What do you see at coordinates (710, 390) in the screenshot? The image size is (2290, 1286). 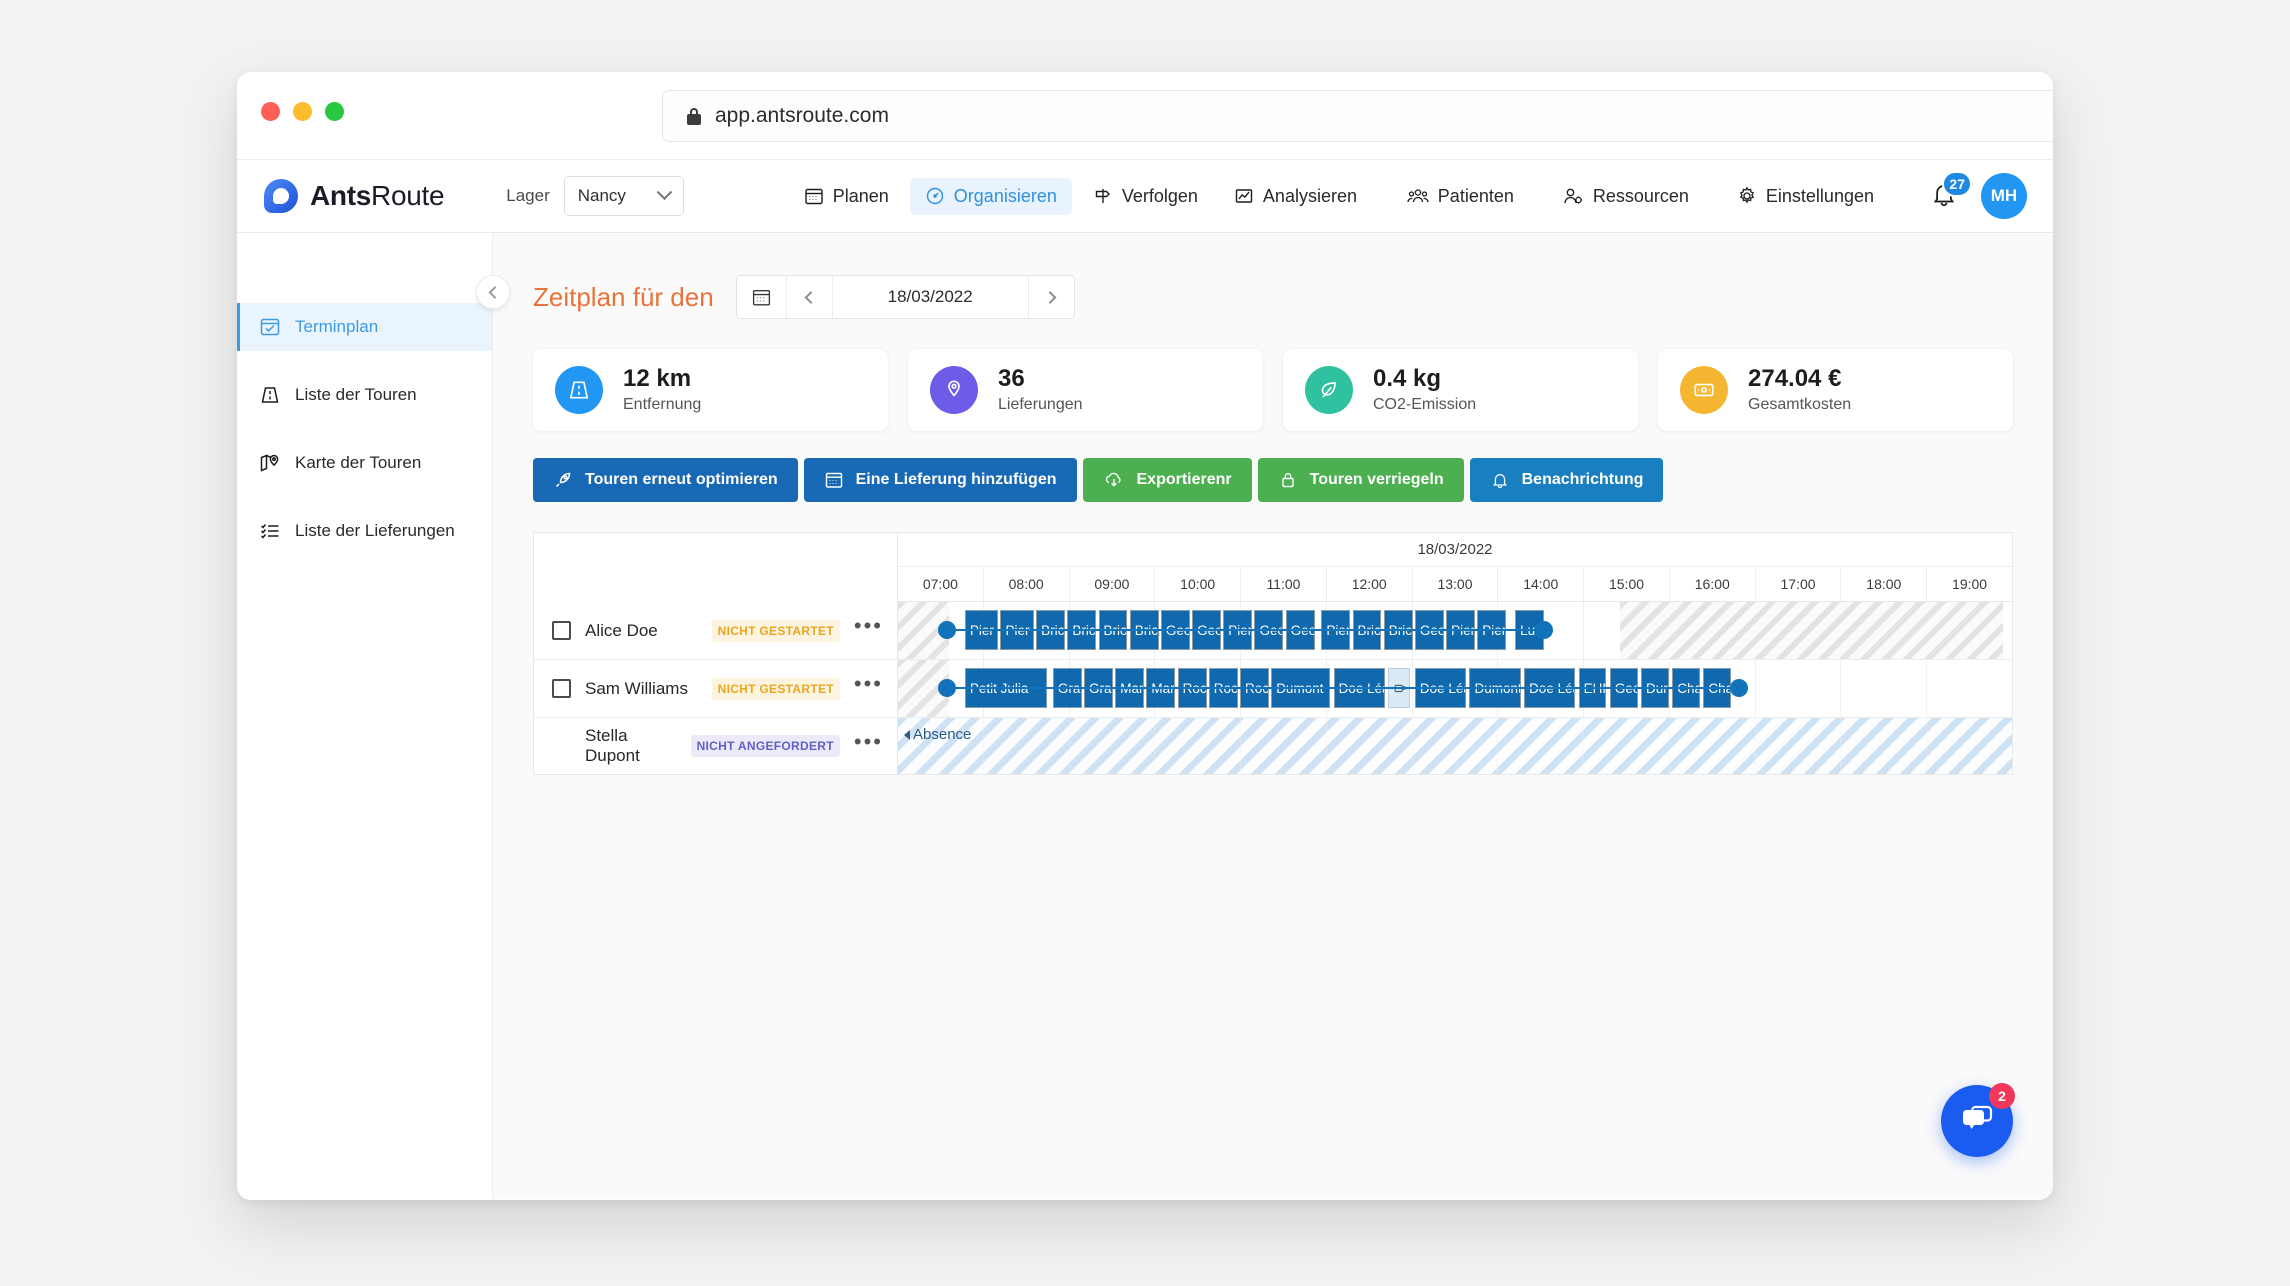 I see `kpi-card-entfernung: 12 km Entfernung` at bounding box center [710, 390].